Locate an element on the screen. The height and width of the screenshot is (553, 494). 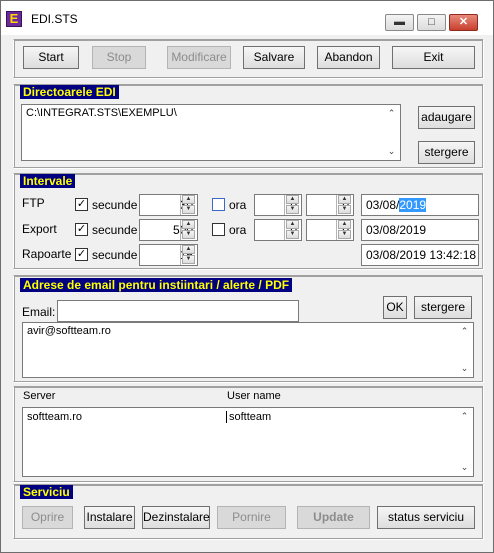
ftp-label: FTP is located at coordinates (33, 203).